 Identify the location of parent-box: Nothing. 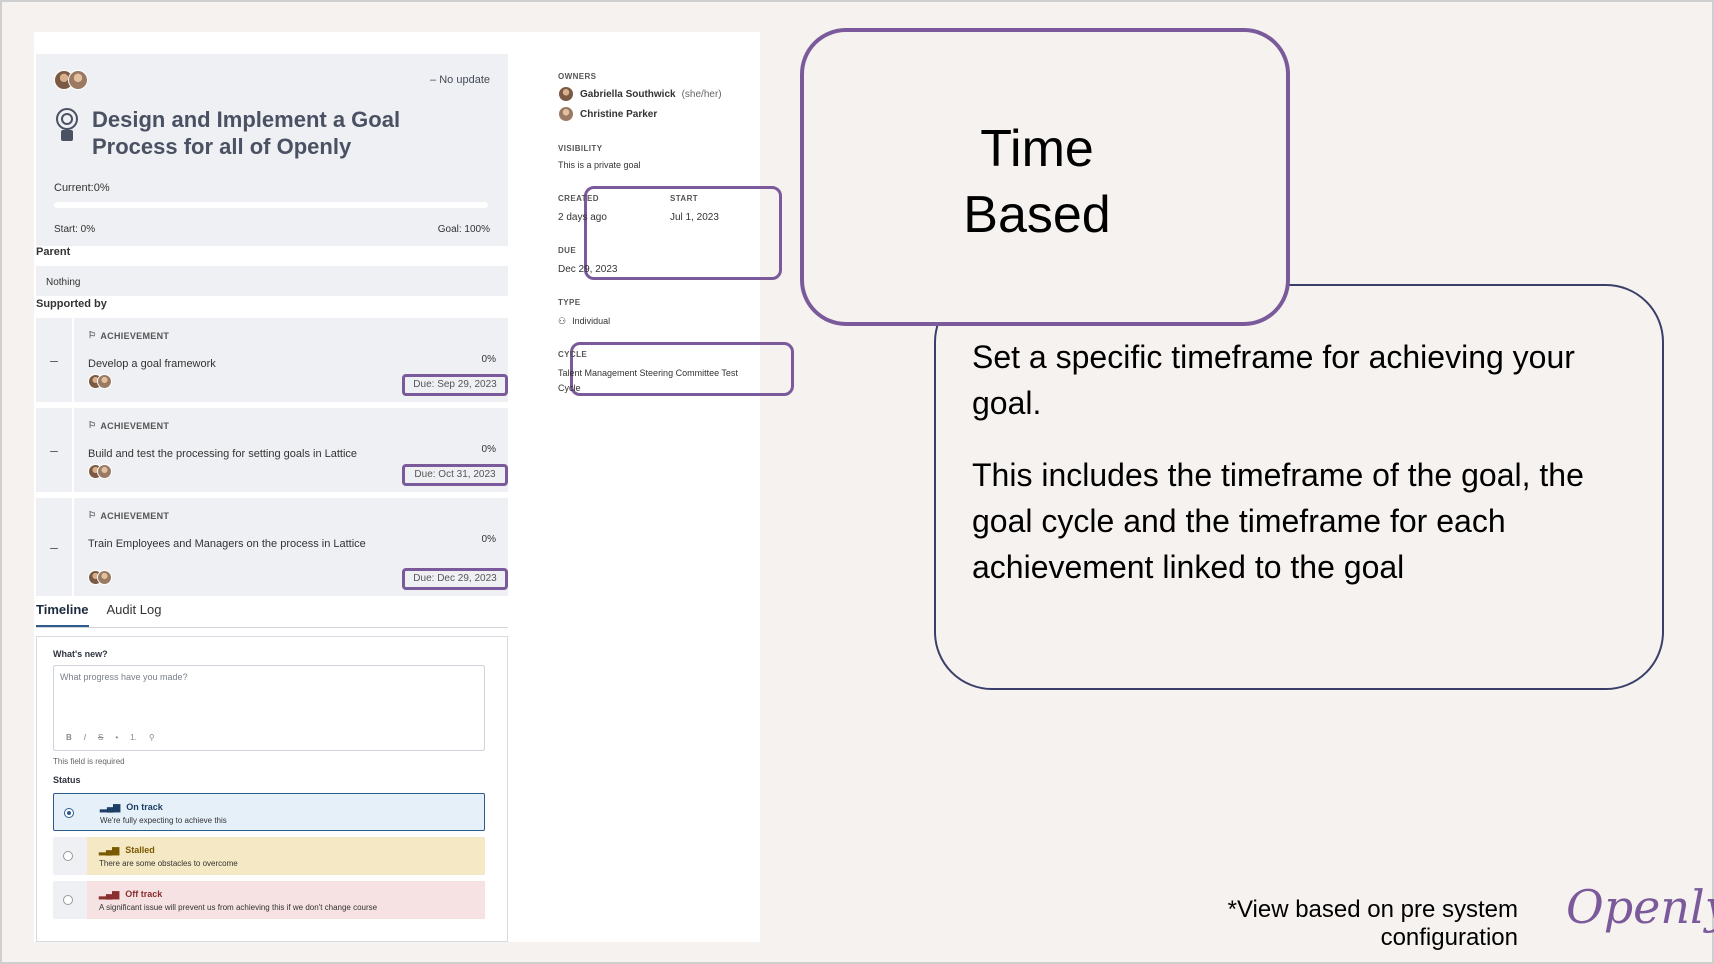
(272, 281).